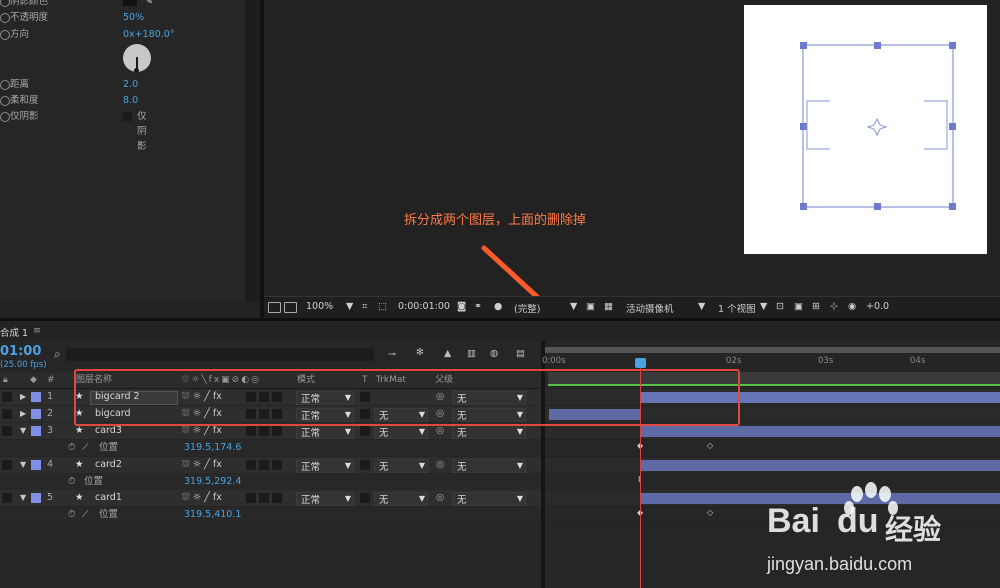 Image resolution: width=1000 pixels, height=588 pixels. I want to click on layer-row: ▼ 4 ★ card2 ⛆ ☼ ╱ fx 正常 ▼ 无 ▼ ◎ 无 ▼, so click(270, 465).